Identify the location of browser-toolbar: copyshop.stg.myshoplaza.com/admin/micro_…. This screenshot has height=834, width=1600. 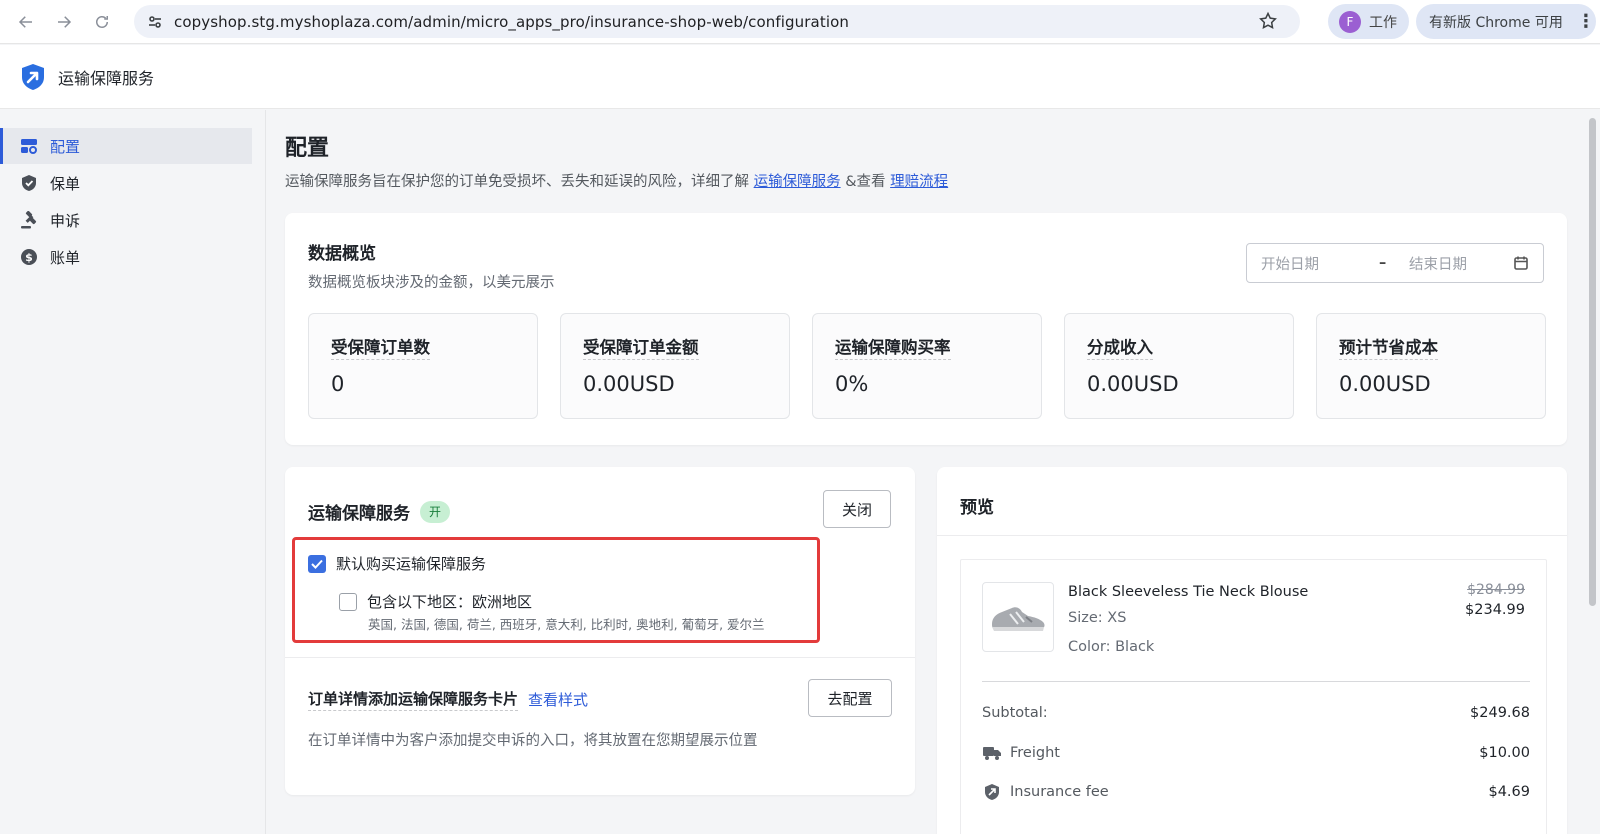
(800, 22).